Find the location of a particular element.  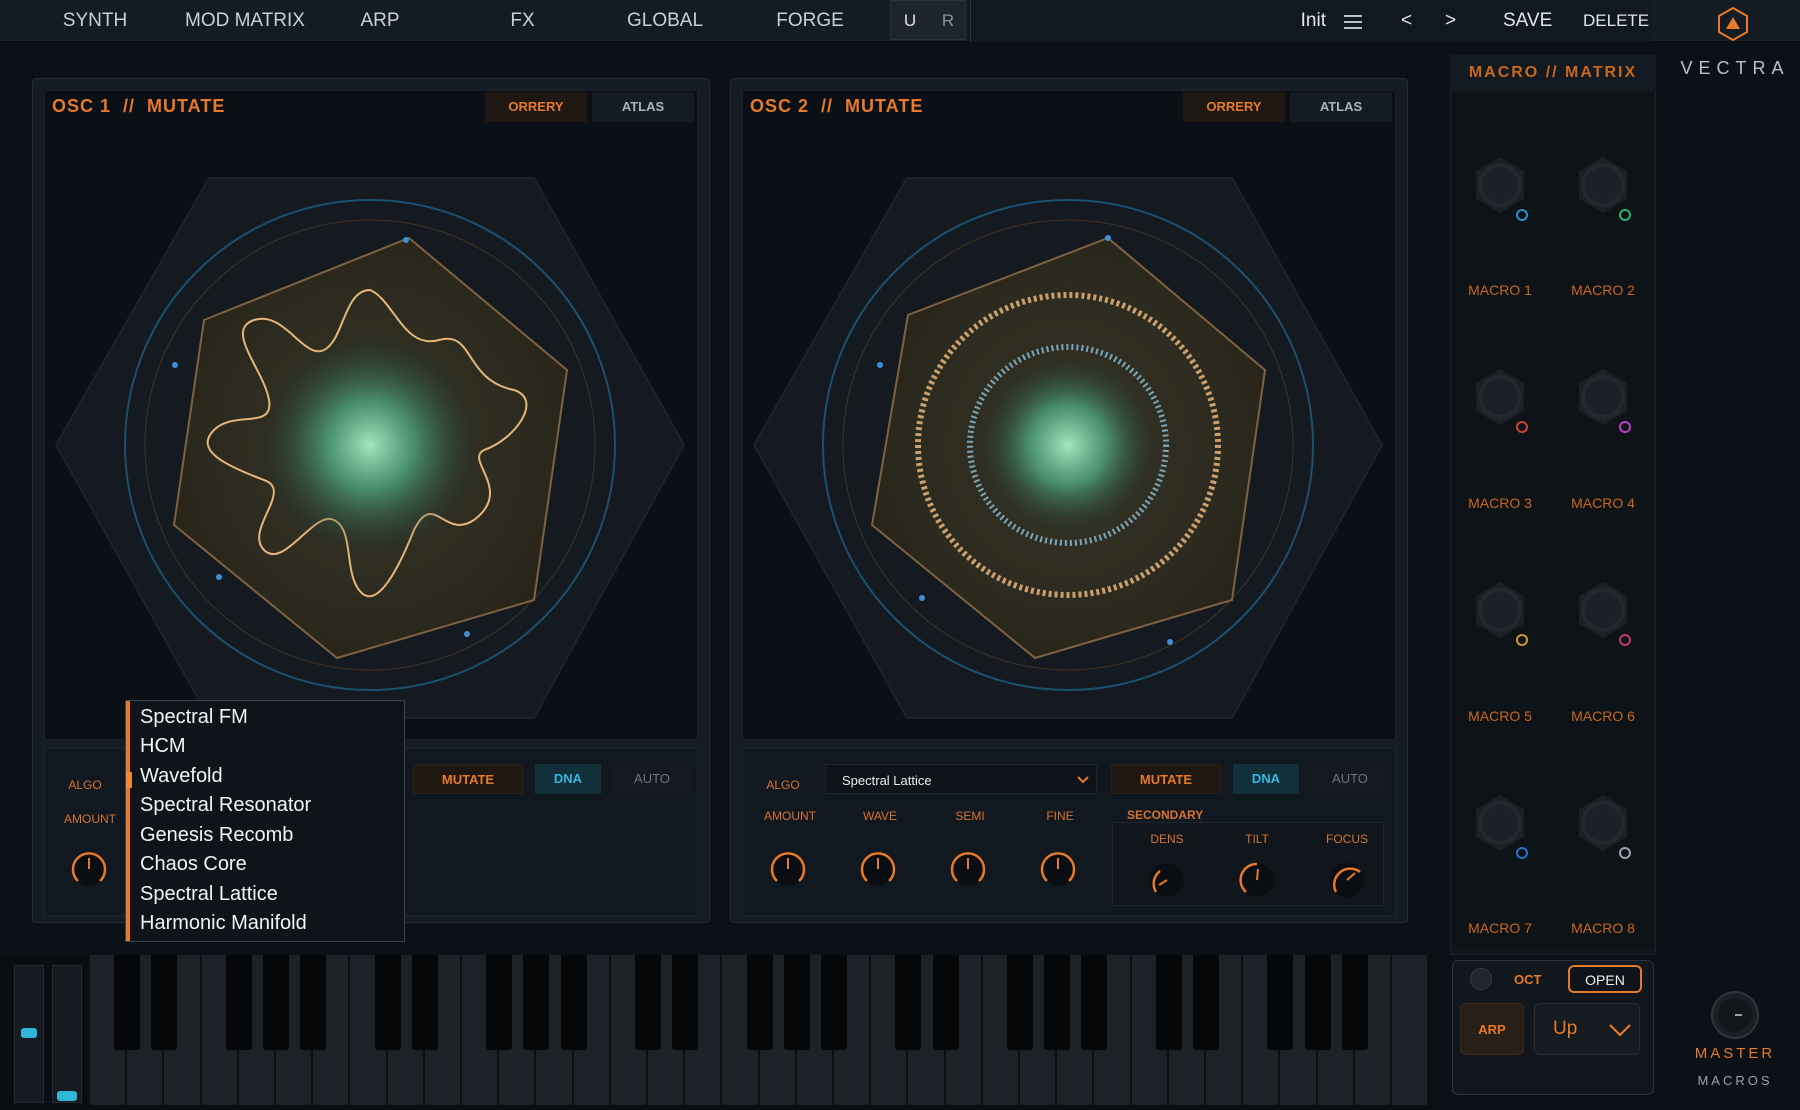

keys is located at coordinates (760, 1032).